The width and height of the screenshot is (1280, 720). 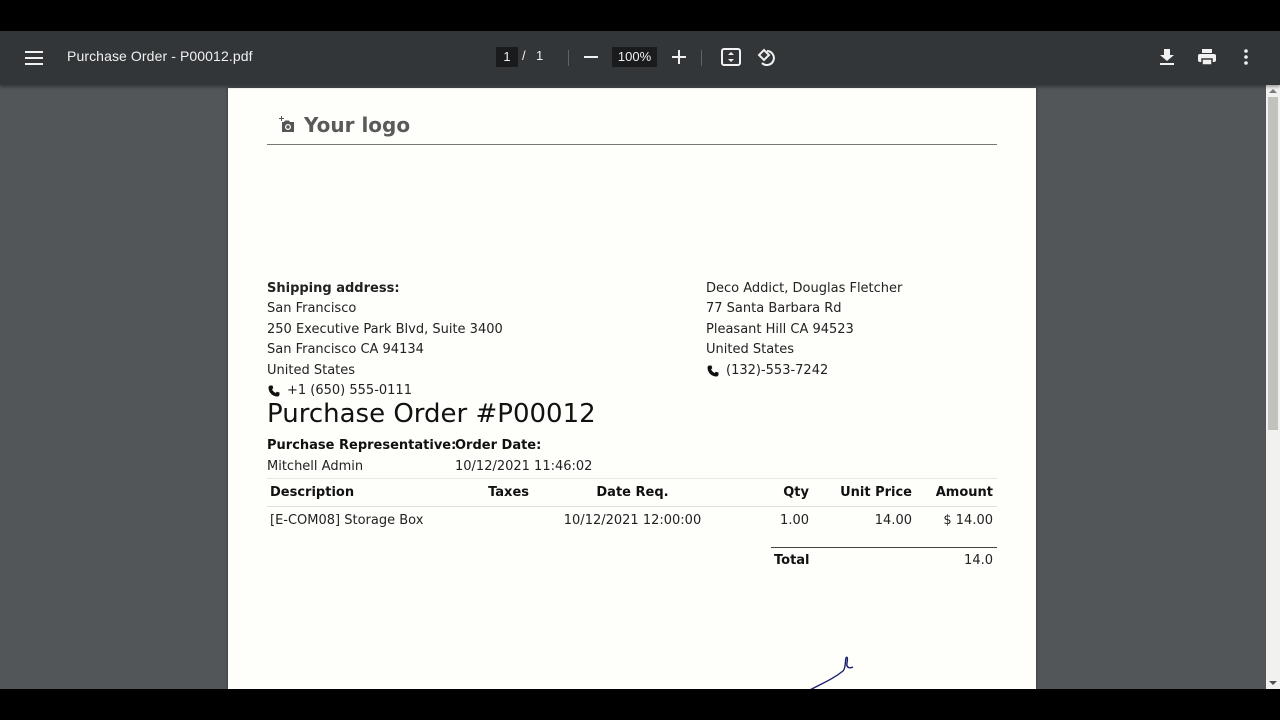 What do you see at coordinates (634, 57) in the screenshot?
I see `zoom-level-input: 100%` at bounding box center [634, 57].